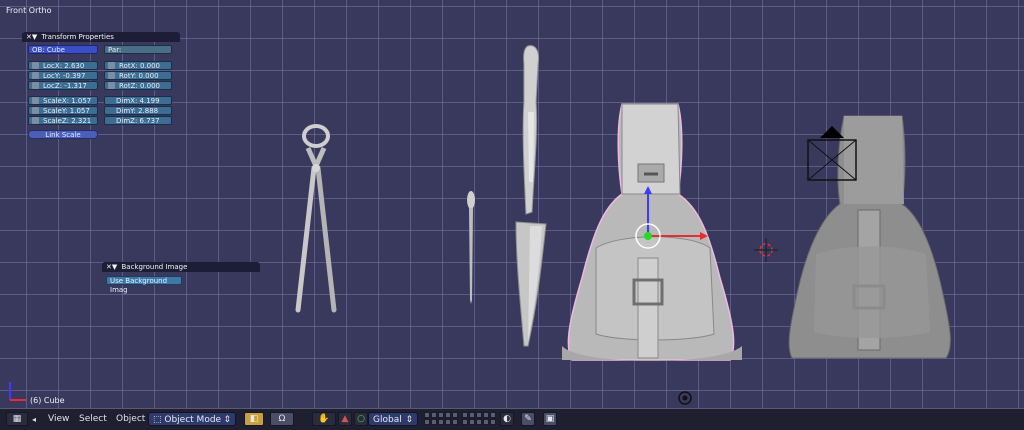 This screenshot has width=1024, height=430. I want to click on parent-field: Par:, so click(138, 49).